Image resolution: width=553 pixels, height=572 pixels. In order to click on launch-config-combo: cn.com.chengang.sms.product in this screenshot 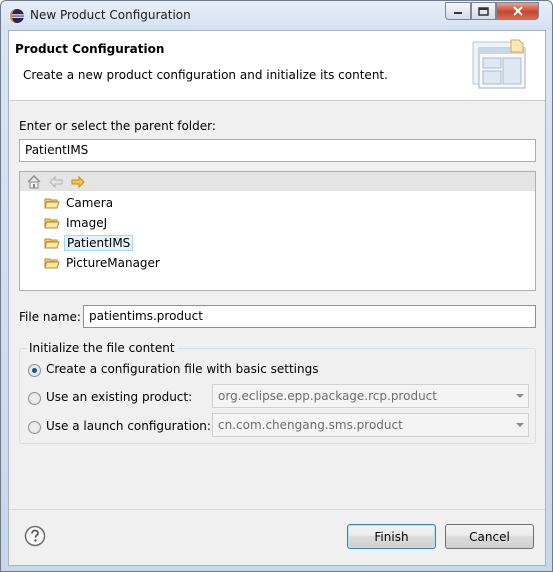, I will do `click(370, 425)`.